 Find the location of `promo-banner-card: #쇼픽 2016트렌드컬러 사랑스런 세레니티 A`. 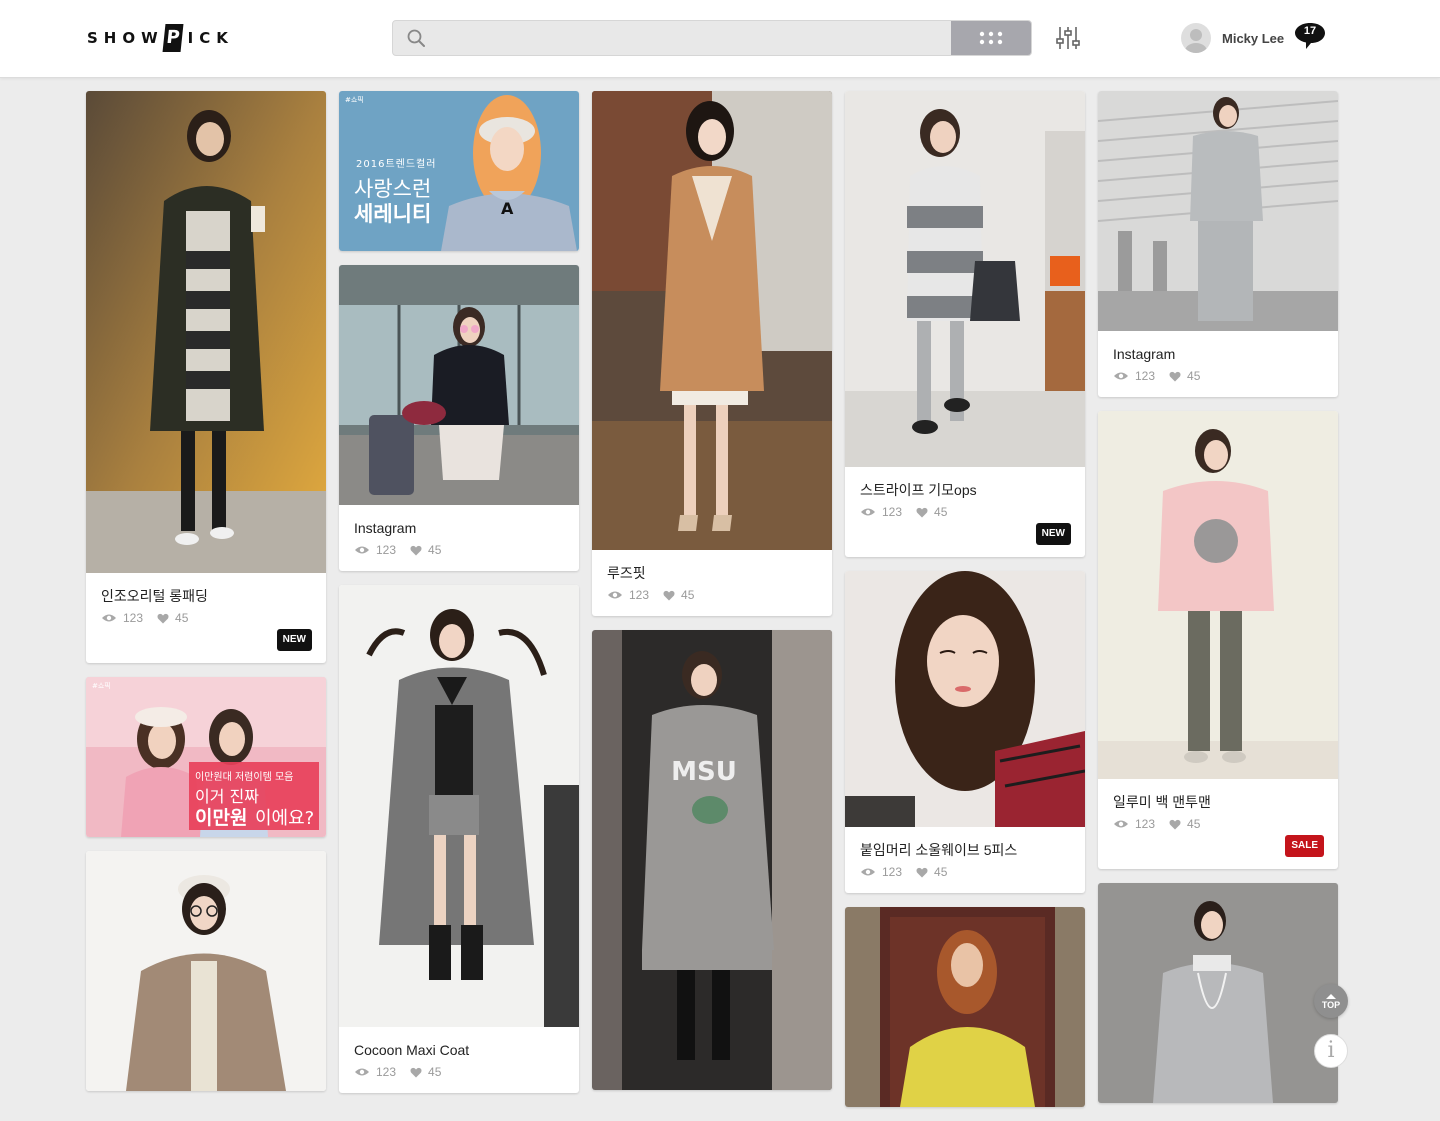

promo-banner-card: #쇼픽 2016트렌드컬러 사랑스런 세레니티 A is located at coordinates (459, 171).